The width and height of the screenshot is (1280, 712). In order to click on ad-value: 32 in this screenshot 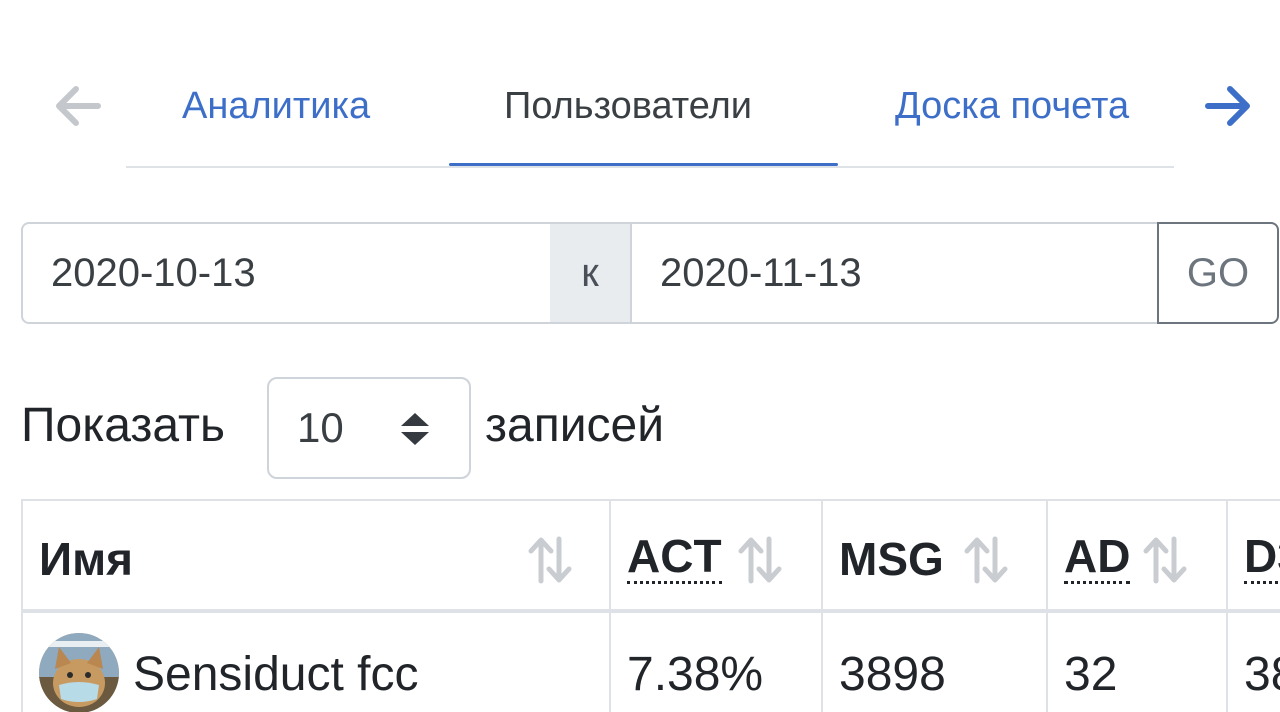, I will do `click(1091, 674)`.